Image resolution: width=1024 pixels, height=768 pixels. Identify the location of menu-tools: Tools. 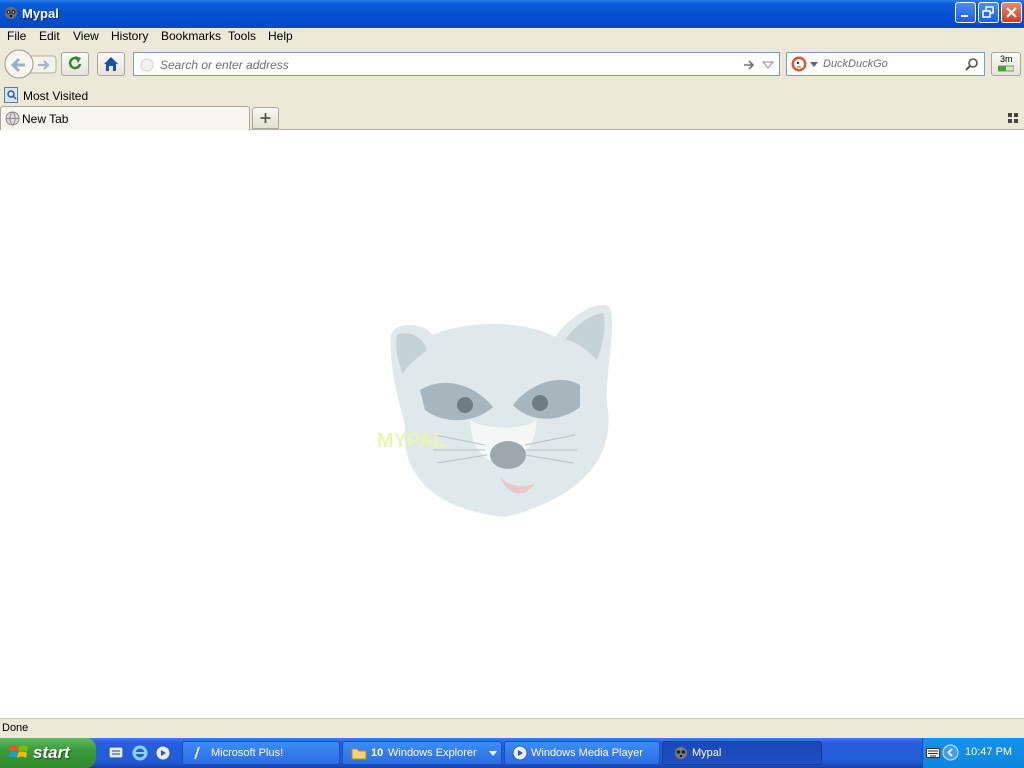
(242, 36).